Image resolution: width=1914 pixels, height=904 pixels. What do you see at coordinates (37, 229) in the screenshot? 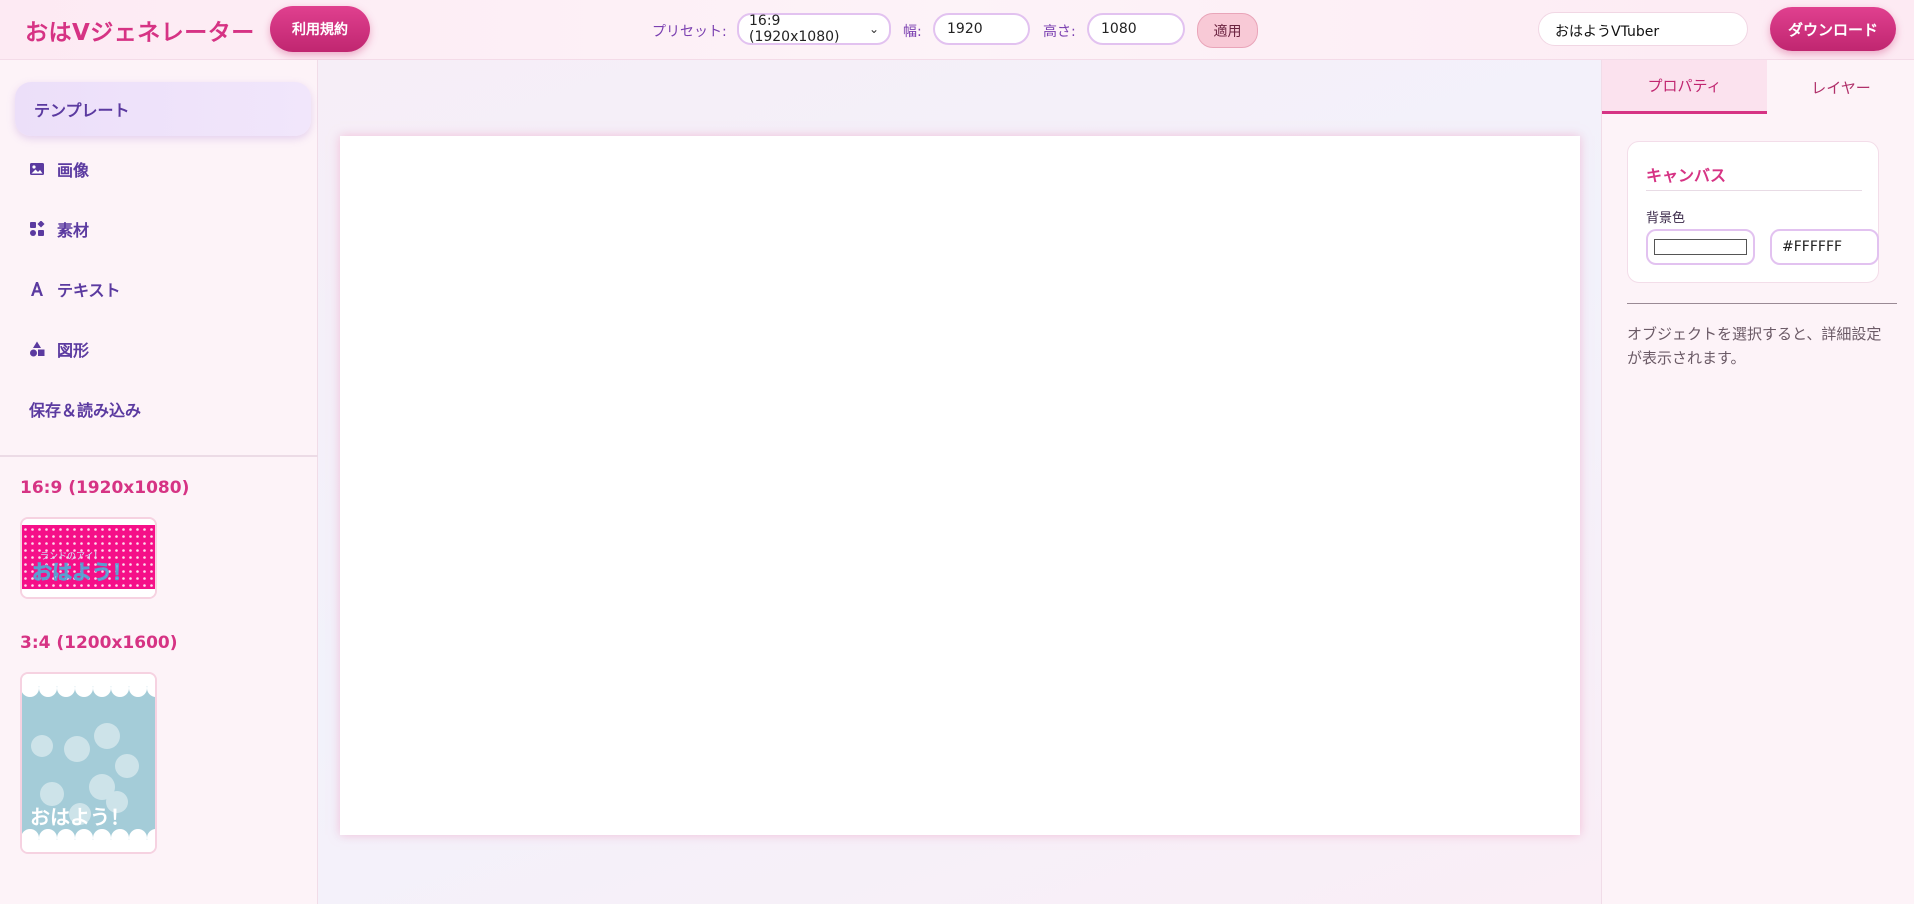
I see `shapes-icon` at bounding box center [37, 229].